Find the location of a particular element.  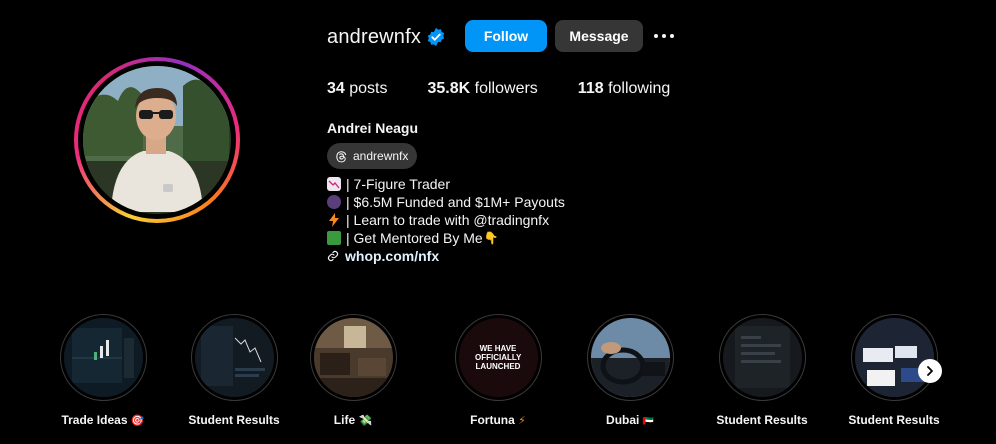

threads-handle: andrewnfx is located at coordinates (381, 156).